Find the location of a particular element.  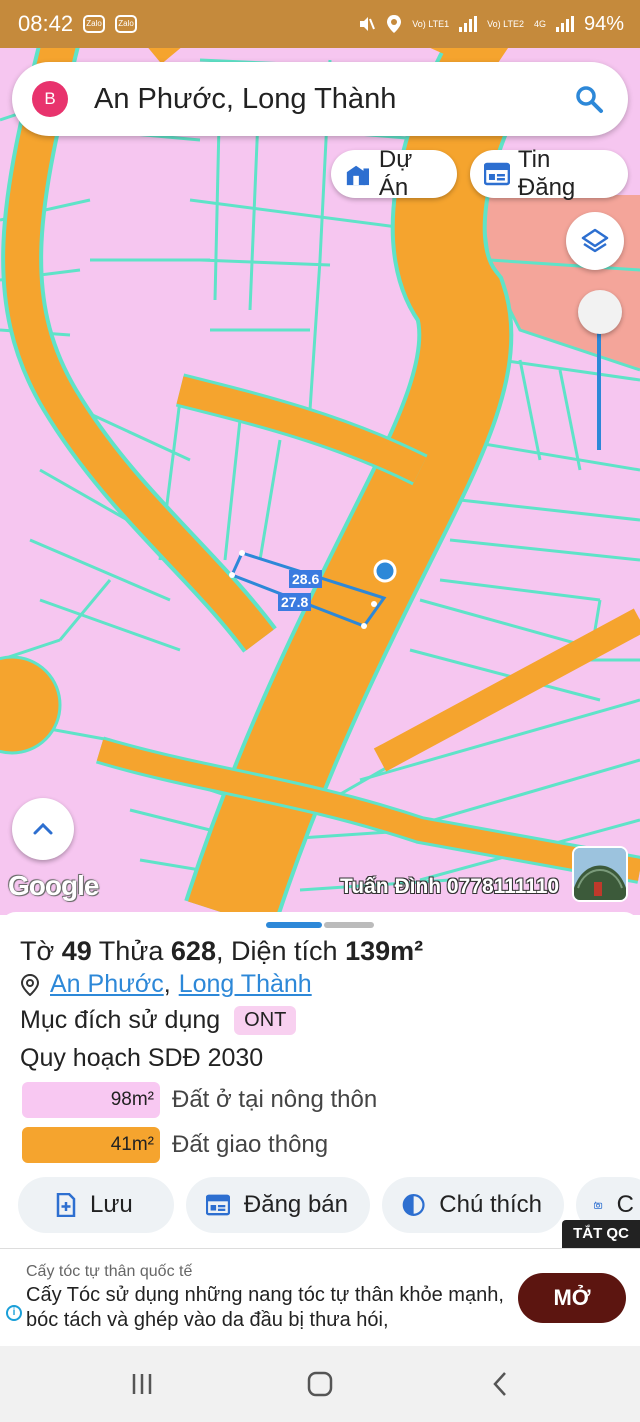

back-icon is located at coordinates (499, 1384).